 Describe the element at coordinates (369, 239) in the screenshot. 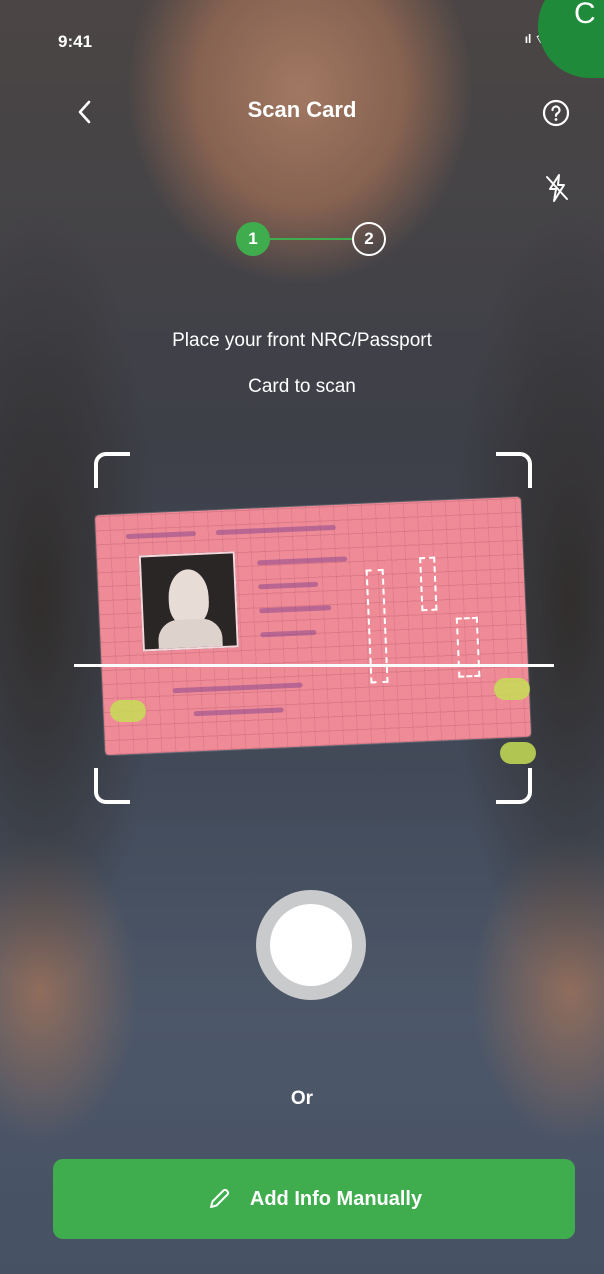

I see `step-2-indicator: 2` at that location.